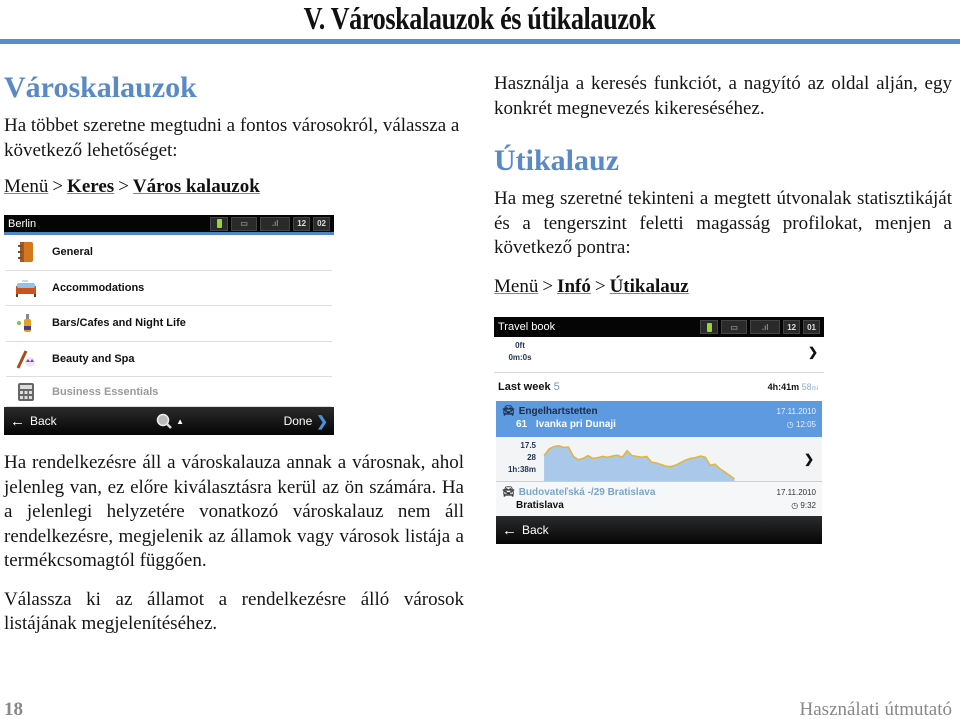  Describe the element at coordinates (13, 709) in the screenshot. I see `page-number: 18` at that location.